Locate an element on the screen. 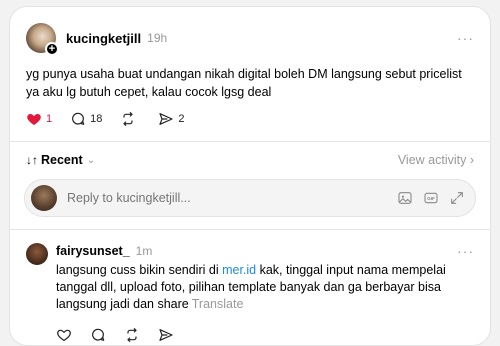 This screenshot has height=346, width=500. sort-icon: ↓↑ is located at coordinates (32, 160).